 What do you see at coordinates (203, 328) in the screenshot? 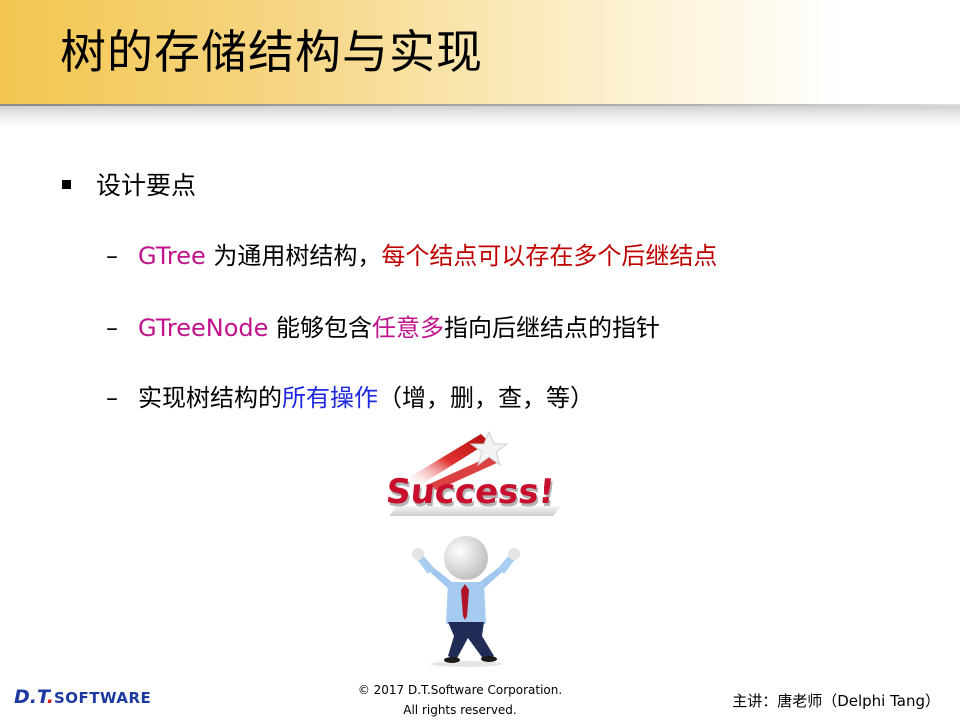
I see `sub-bullet-2-seg-1: GTreeNode` at bounding box center [203, 328].